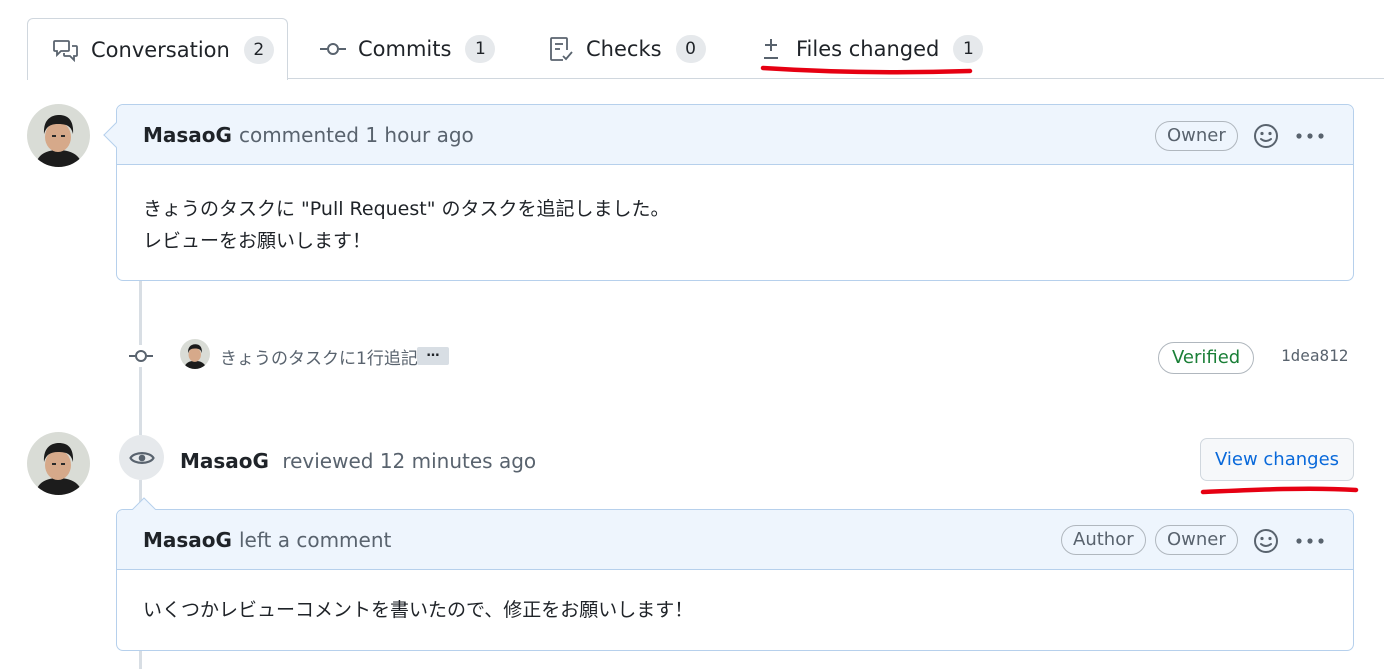 This screenshot has width=1384, height=669. What do you see at coordinates (418, 610) in the screenshot?
I see `comment-body: いくつかレビューコメントを書いたので、修正をお願いします！` at bounding box center [418, 610].